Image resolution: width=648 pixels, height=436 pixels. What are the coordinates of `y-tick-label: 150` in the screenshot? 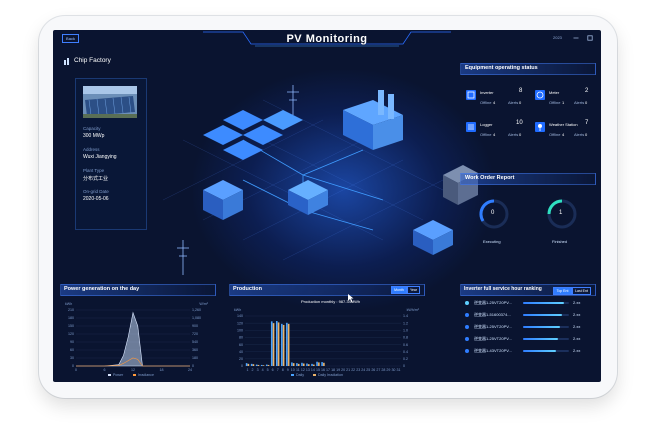 It's located at (71, 326).